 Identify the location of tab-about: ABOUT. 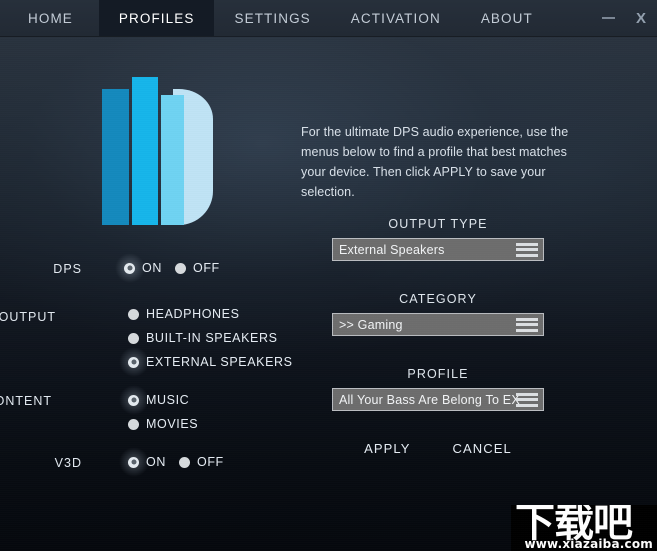
(507, 18).